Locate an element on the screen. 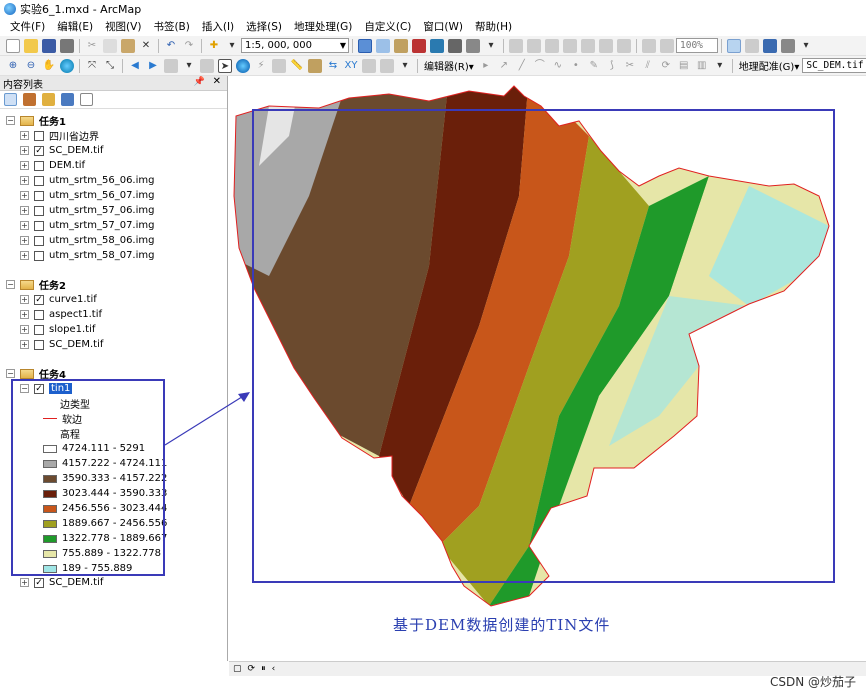 This screenshot has width=866, height=693. trace-icon: ∿ is located at coordinates (558, 66).